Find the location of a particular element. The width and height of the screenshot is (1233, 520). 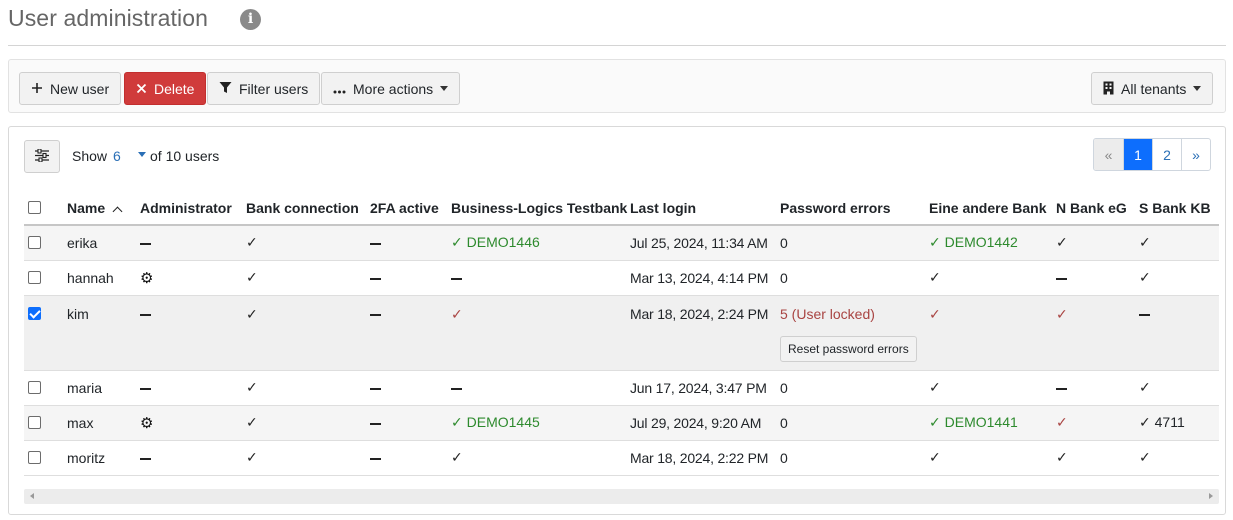

last-login-cell: Mar 18, 2024, 2:24 PM is located at coordinates (705, 333).